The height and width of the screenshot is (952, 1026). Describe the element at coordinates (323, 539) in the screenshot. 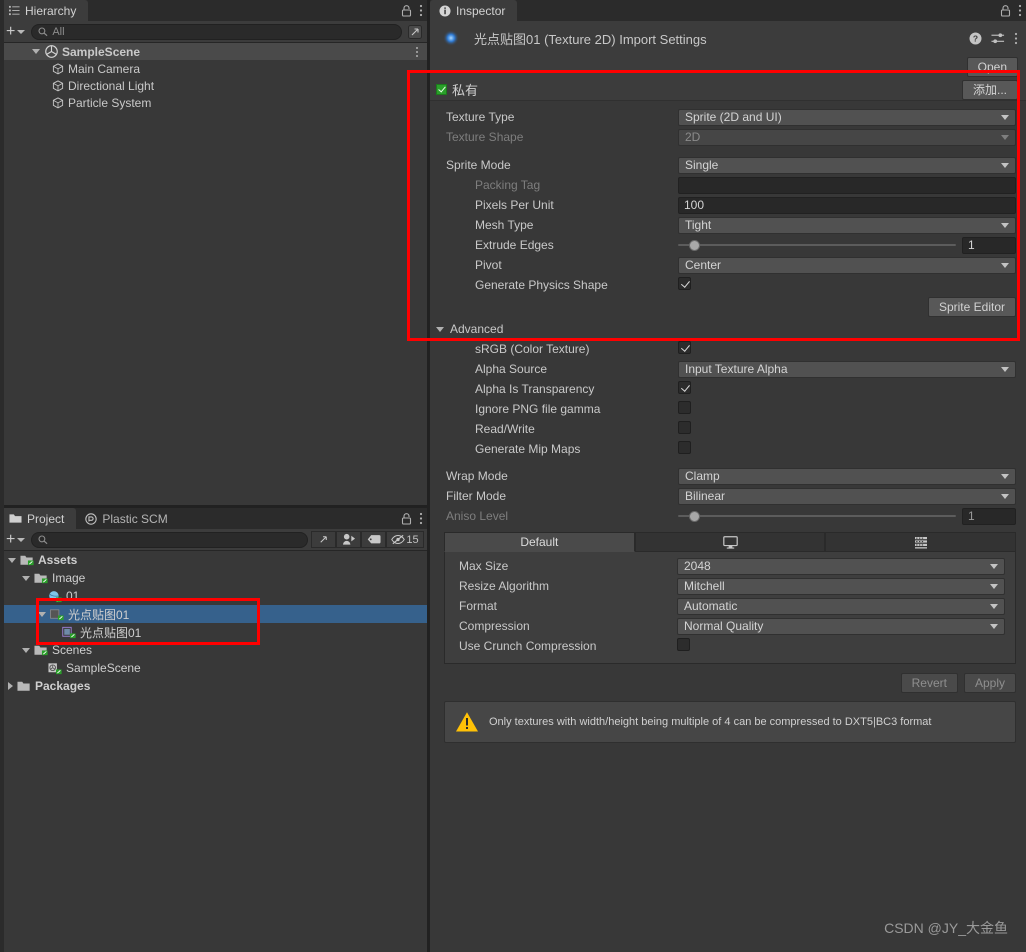

I see `project-expand-icon` at that location.